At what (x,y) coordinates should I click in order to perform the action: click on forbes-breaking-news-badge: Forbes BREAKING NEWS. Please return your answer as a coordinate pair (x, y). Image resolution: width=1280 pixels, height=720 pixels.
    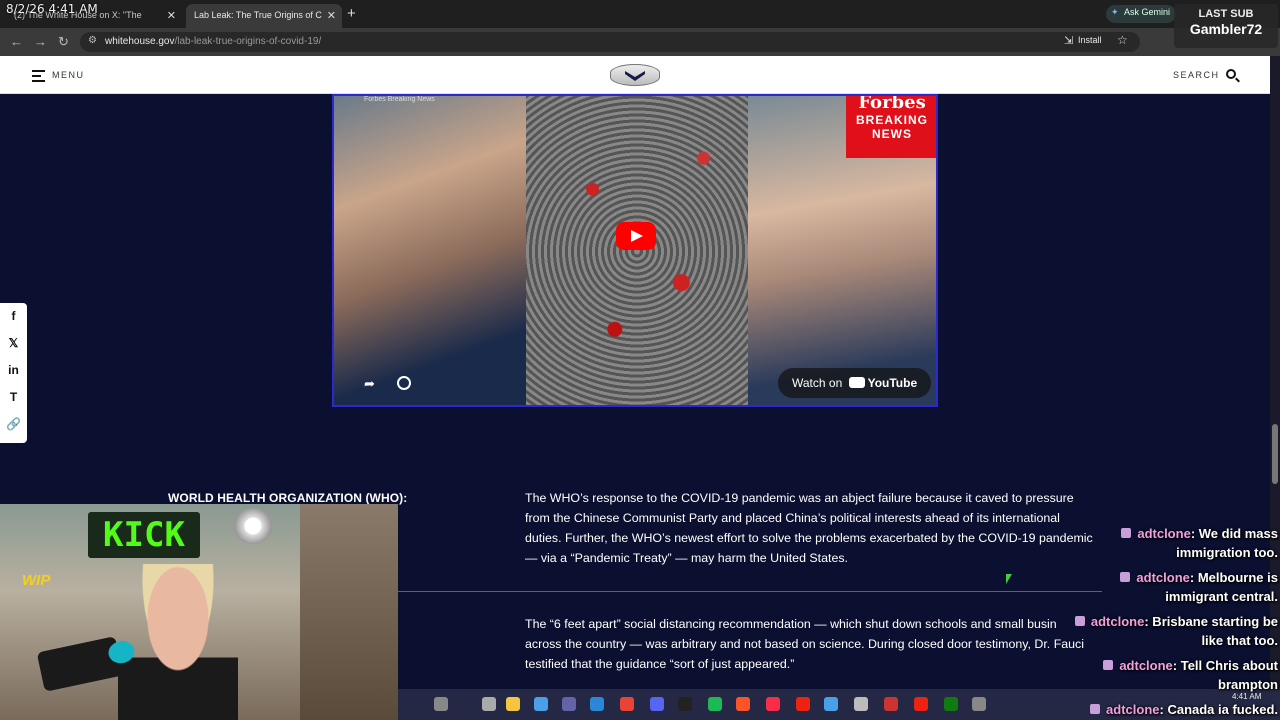
    Looking at the image, I should click on (891, 126).